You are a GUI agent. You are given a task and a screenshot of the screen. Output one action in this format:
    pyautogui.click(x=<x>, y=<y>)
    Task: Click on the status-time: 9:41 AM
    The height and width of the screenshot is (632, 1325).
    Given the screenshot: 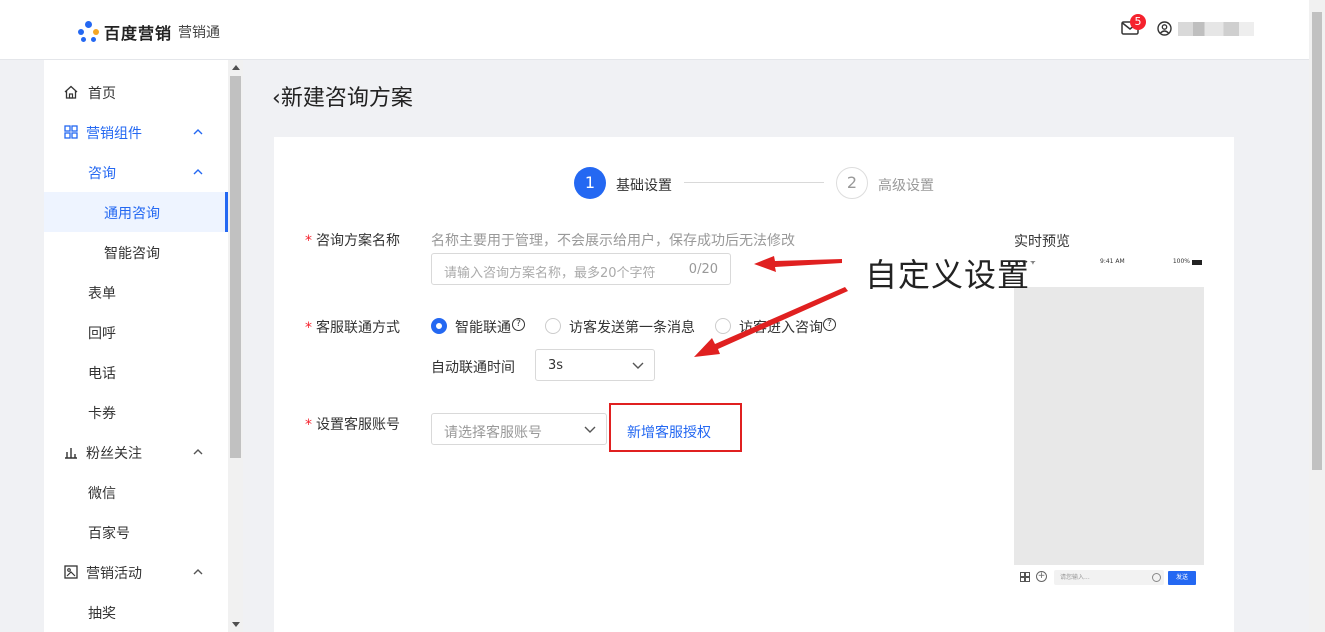 What is the action you would take?
    pyautogui.click(x=1112, y=261)
    